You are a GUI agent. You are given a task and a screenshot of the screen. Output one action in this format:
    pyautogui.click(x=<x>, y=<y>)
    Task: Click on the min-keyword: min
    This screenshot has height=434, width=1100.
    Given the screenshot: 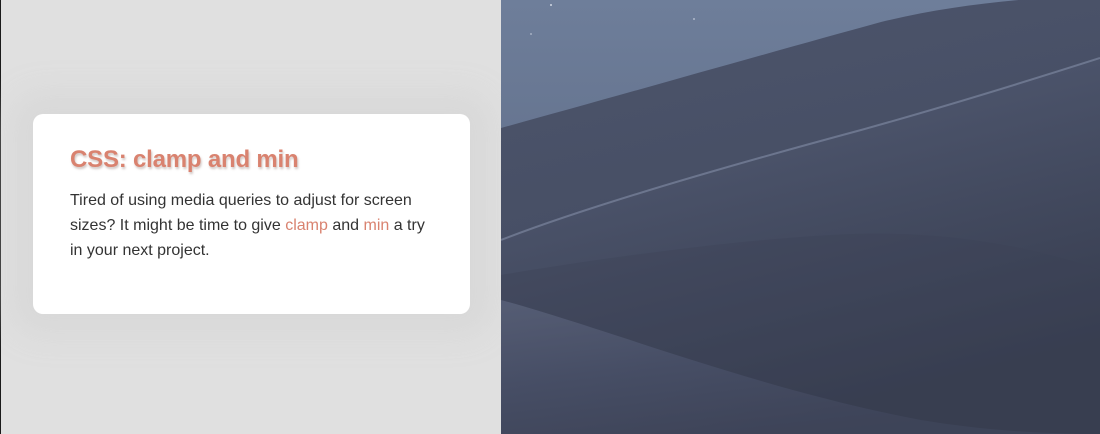 What is the action you would take?
    pyautogui.click(x=376, y=225)
    